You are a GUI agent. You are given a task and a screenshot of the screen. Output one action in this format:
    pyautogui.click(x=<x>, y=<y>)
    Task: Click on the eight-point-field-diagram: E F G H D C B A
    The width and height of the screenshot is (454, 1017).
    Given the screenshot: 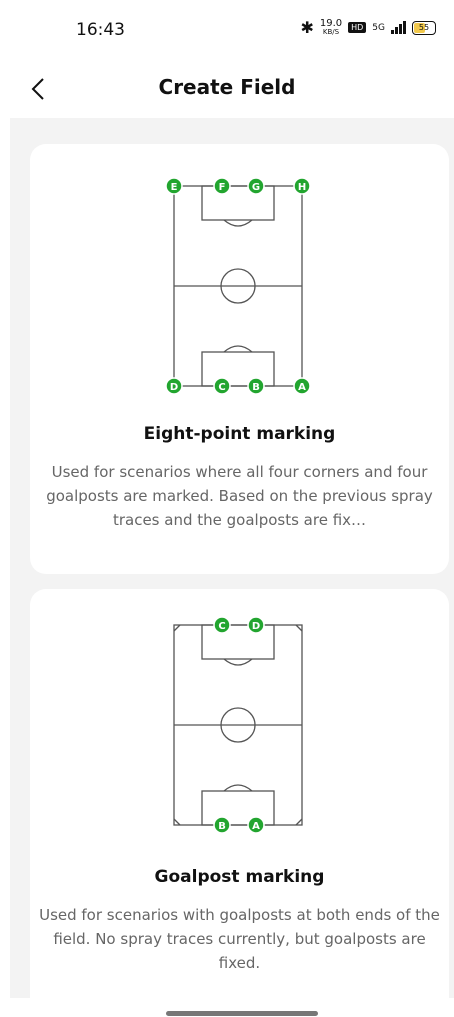 What is the action you would take?
    pyautogui.click(x=238, y=286)
    